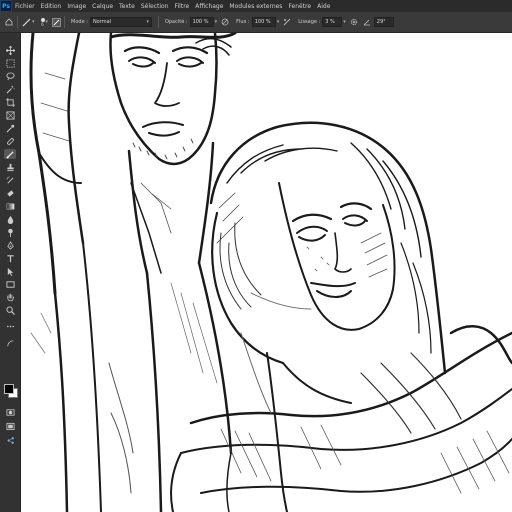  I want to click on menu-edition: Edition, so click(51, 6).